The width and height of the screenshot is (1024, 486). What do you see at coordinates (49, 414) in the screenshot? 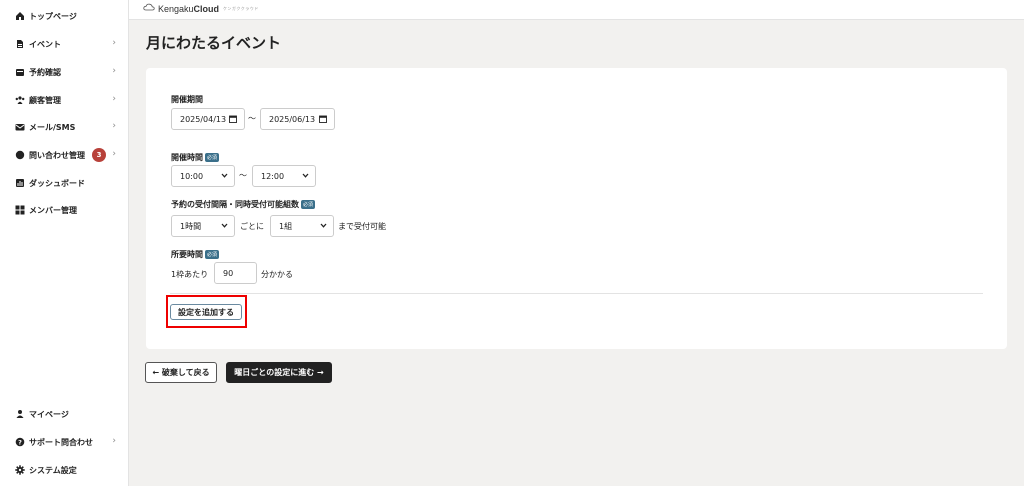
I see `sidebar-item-label: マイページ` at bounding box center [49, 414].